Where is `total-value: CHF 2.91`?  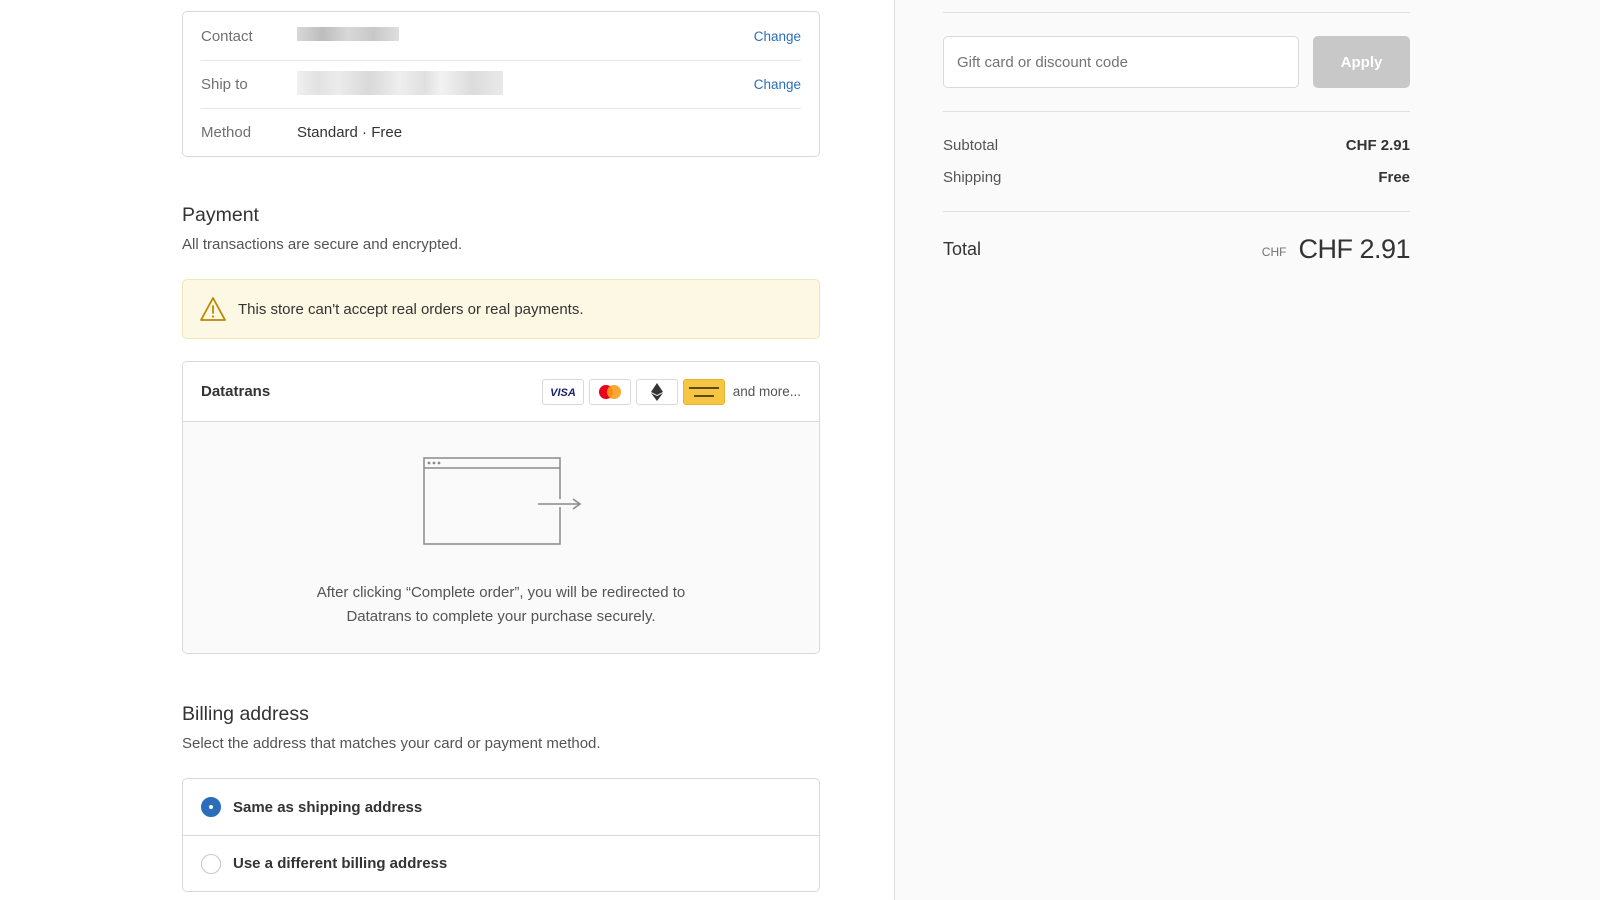 total-value: CHF 2.91 is located at coordinates (1354, 249).